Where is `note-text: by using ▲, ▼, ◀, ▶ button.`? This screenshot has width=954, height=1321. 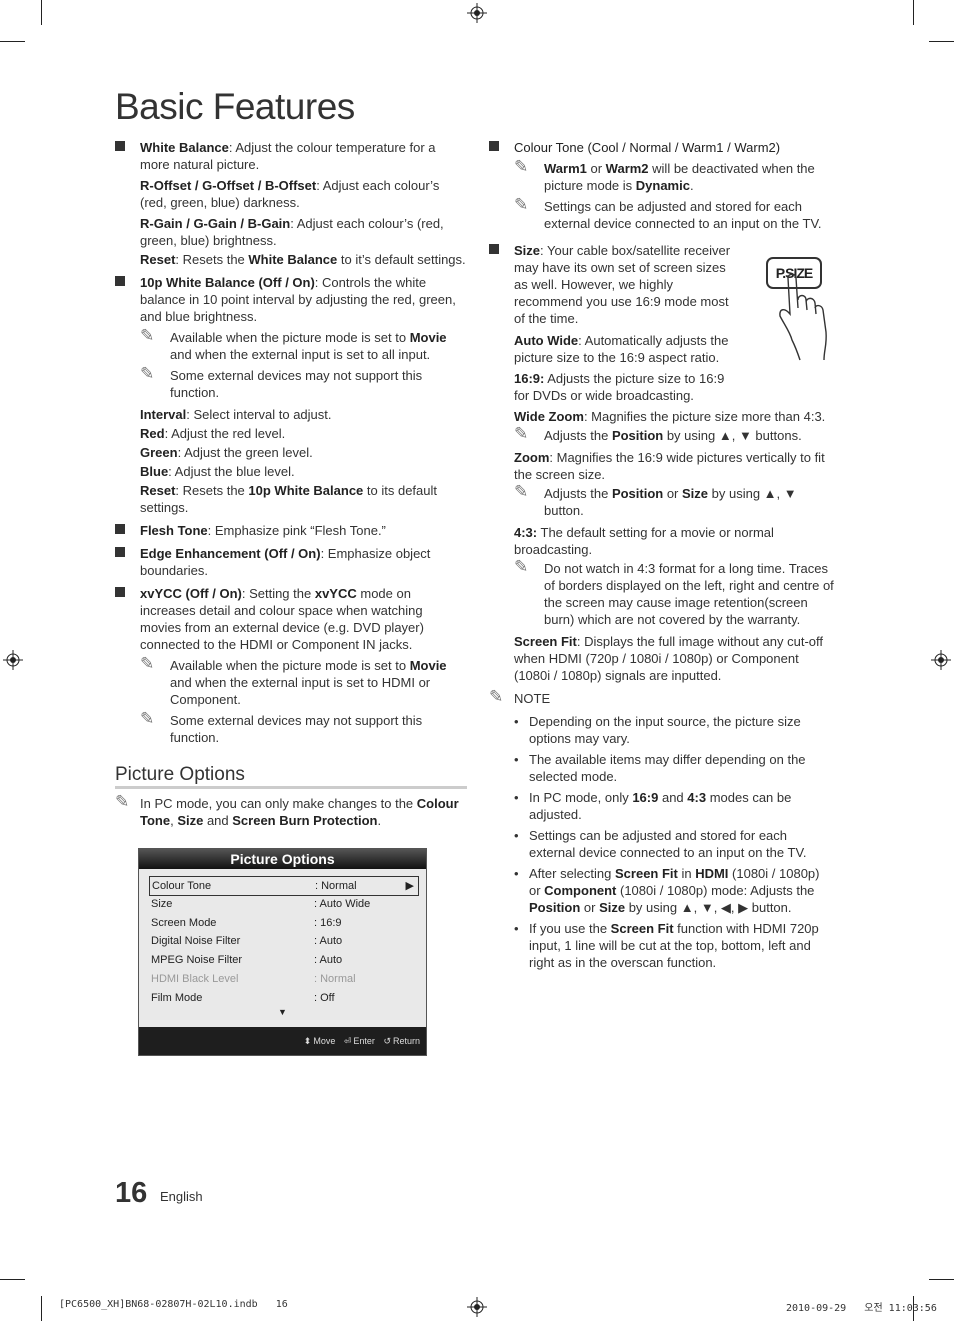
note-text: by using ▲, ▼, ◀, ▶ button. is located at coordinates (708, 907).